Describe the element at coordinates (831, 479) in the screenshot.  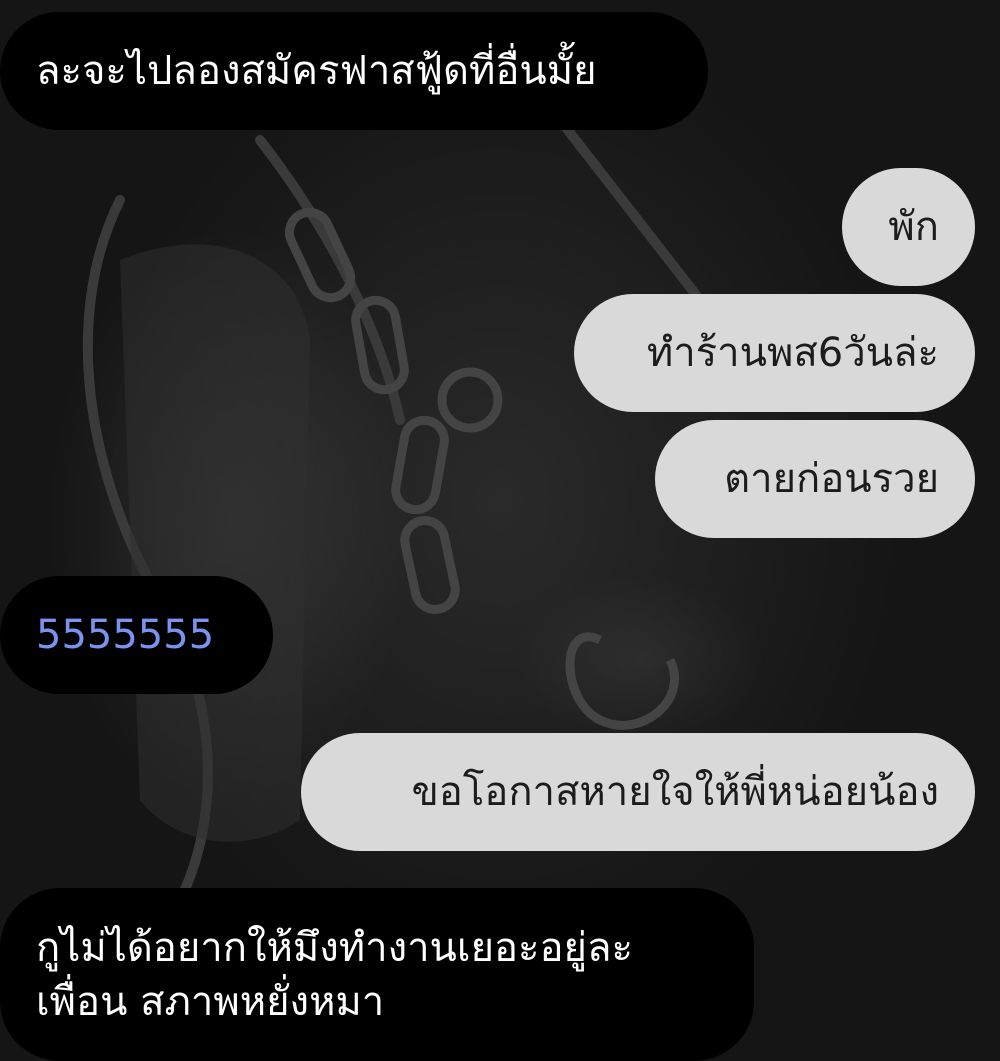
I see `message-text: ตายก่อนรวย` at that location.